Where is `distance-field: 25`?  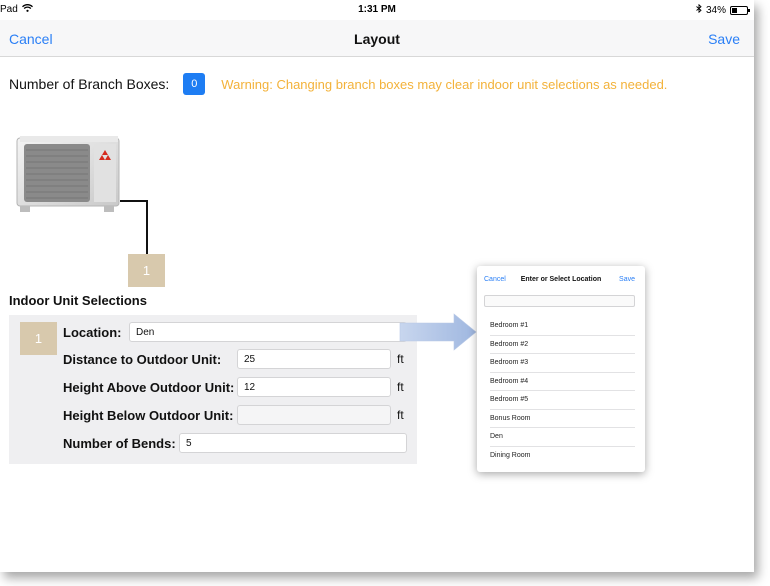
distance-field: 25 is located at coordinates (314, 359).